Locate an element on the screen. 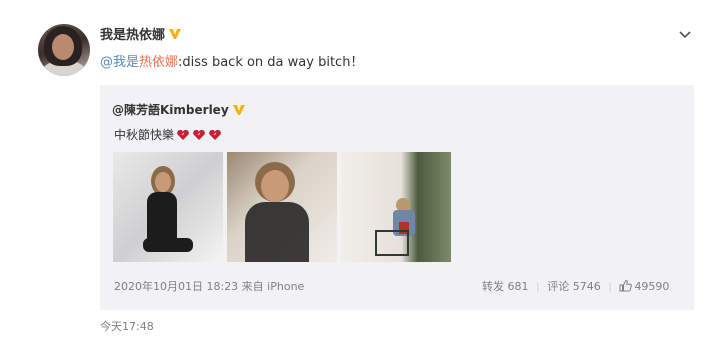 This screenshot has width=713, height=340. avatar is located at coordinates (64, 50).